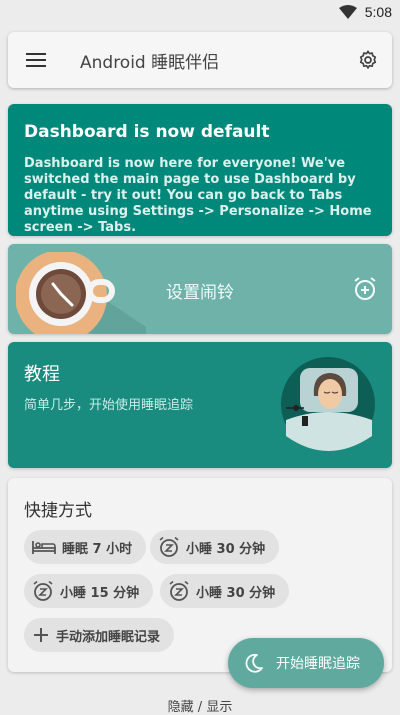 The image size is (400, 715). I want to click on status-time: 5:08, so click(378, 12).